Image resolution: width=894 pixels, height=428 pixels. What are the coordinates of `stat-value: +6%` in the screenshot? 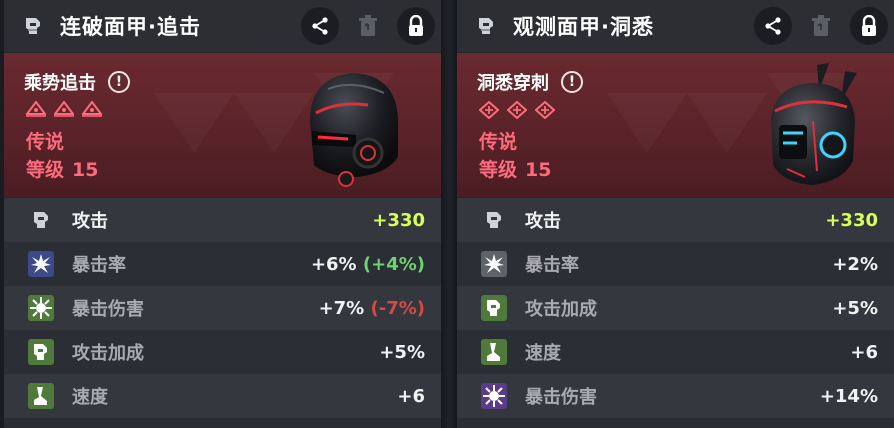 It's located at (333, 264).